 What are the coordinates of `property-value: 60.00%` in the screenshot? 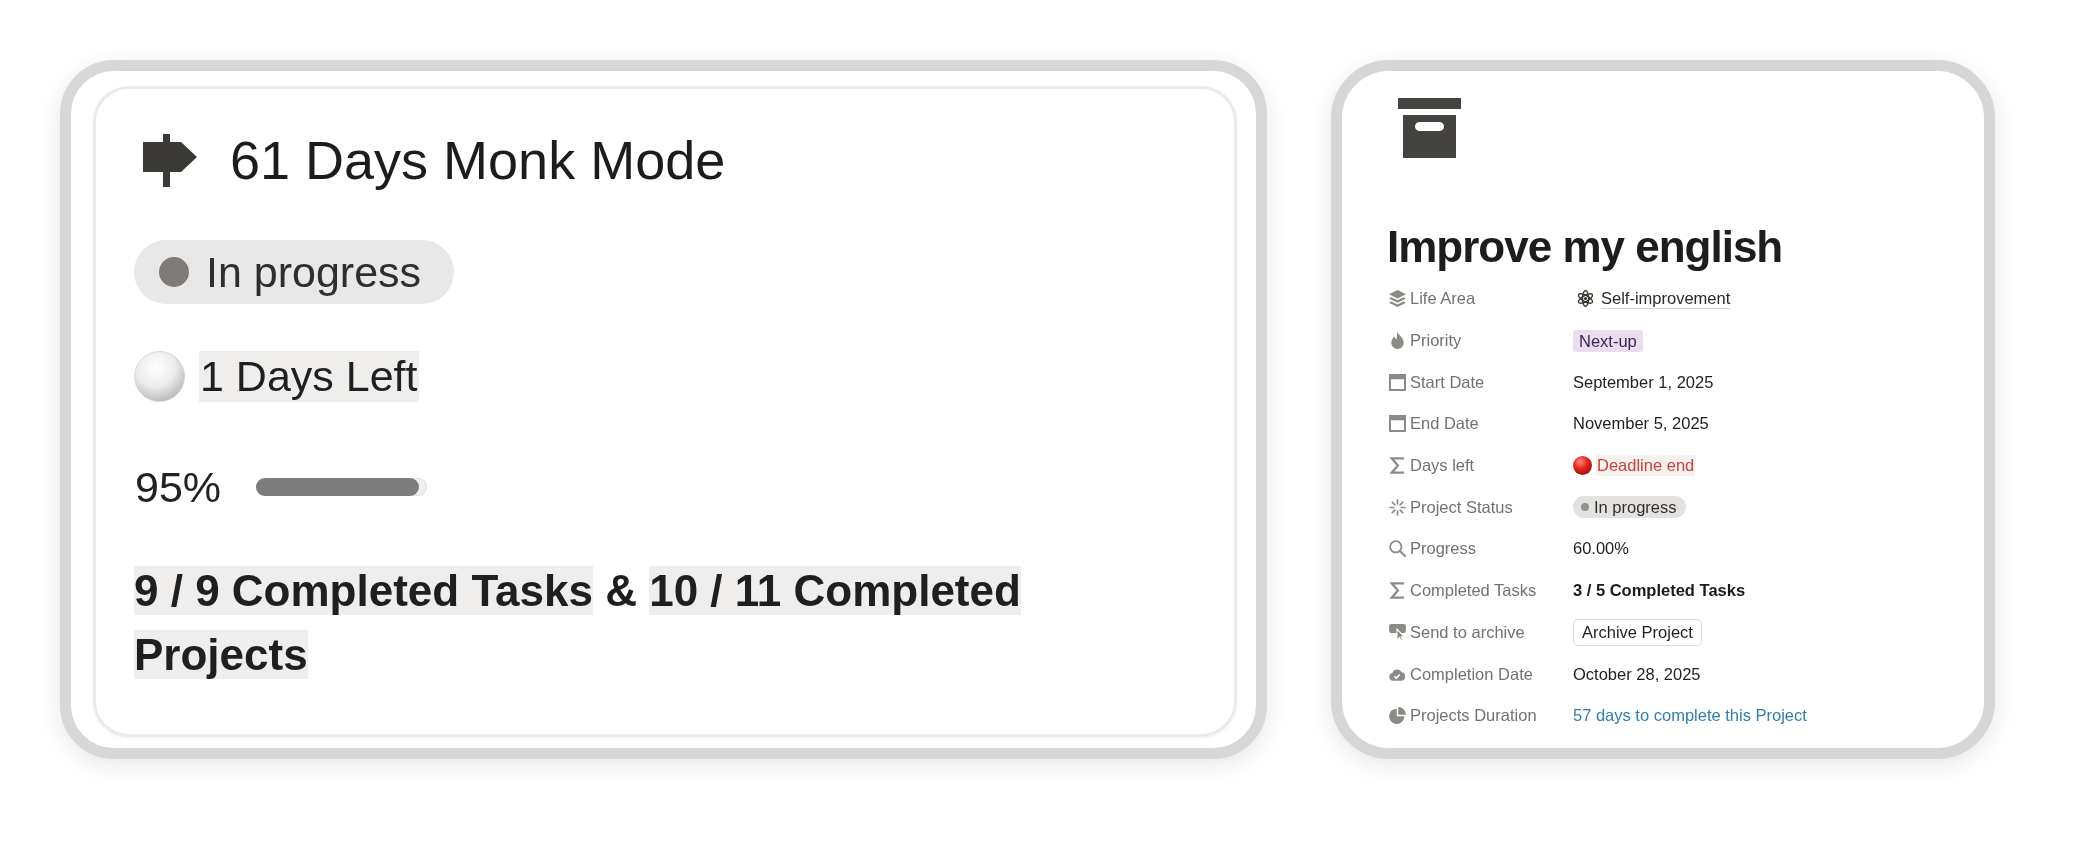 It's located at (1601, 549).